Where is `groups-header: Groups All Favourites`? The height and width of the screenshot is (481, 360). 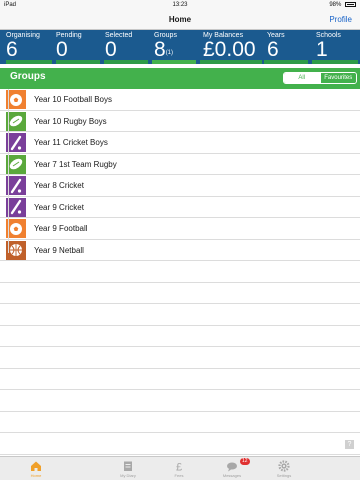
groups-header: Groups All Favourites is located at coordinates (180, 78).